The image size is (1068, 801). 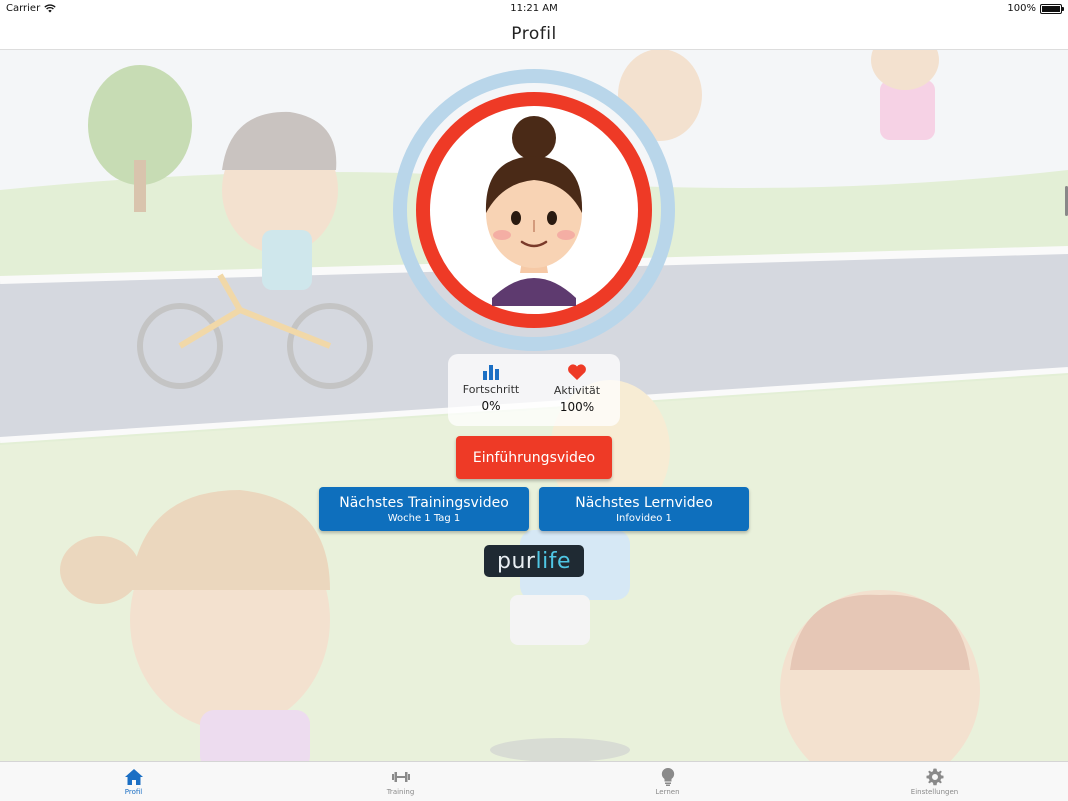 I want to click on gear-icon, so click(x=934, y=777).